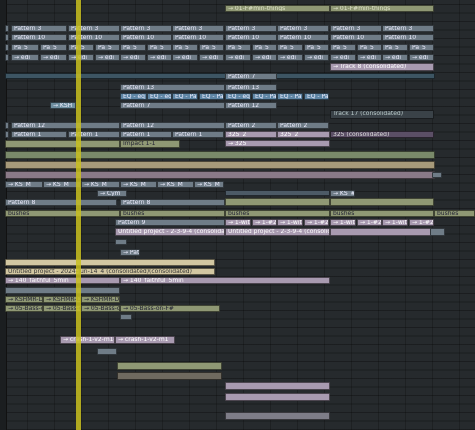 The height and width of the screenshot is (430, 475). Describe the element at coordinates (78, 215) in the screenshot. I see `playhead-marker` at that location.